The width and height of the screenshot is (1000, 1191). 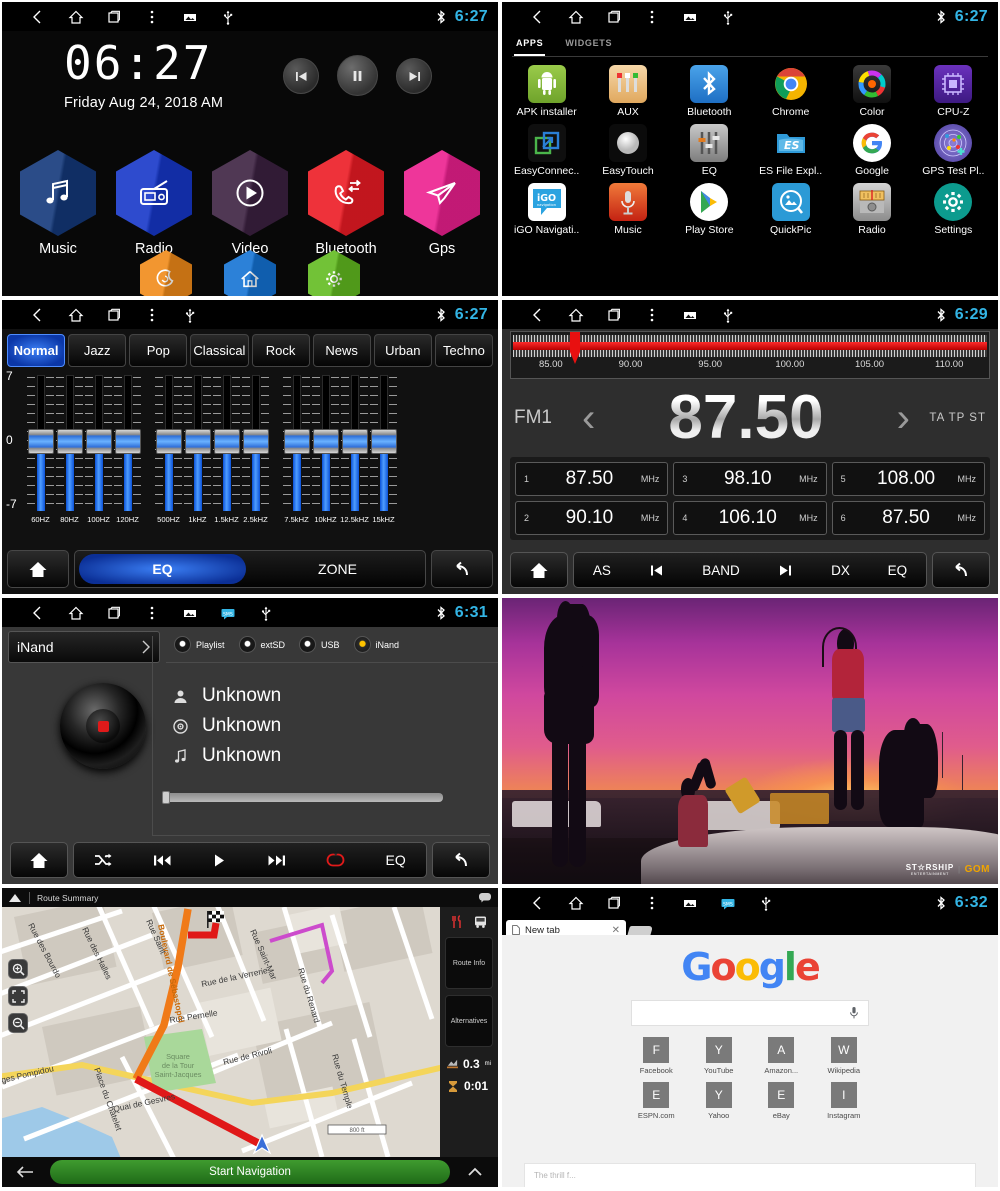 What do you see at coordinates (457, 922) in the screenshot?
I see `restaurant-icon` at bounding box center [457, 922].